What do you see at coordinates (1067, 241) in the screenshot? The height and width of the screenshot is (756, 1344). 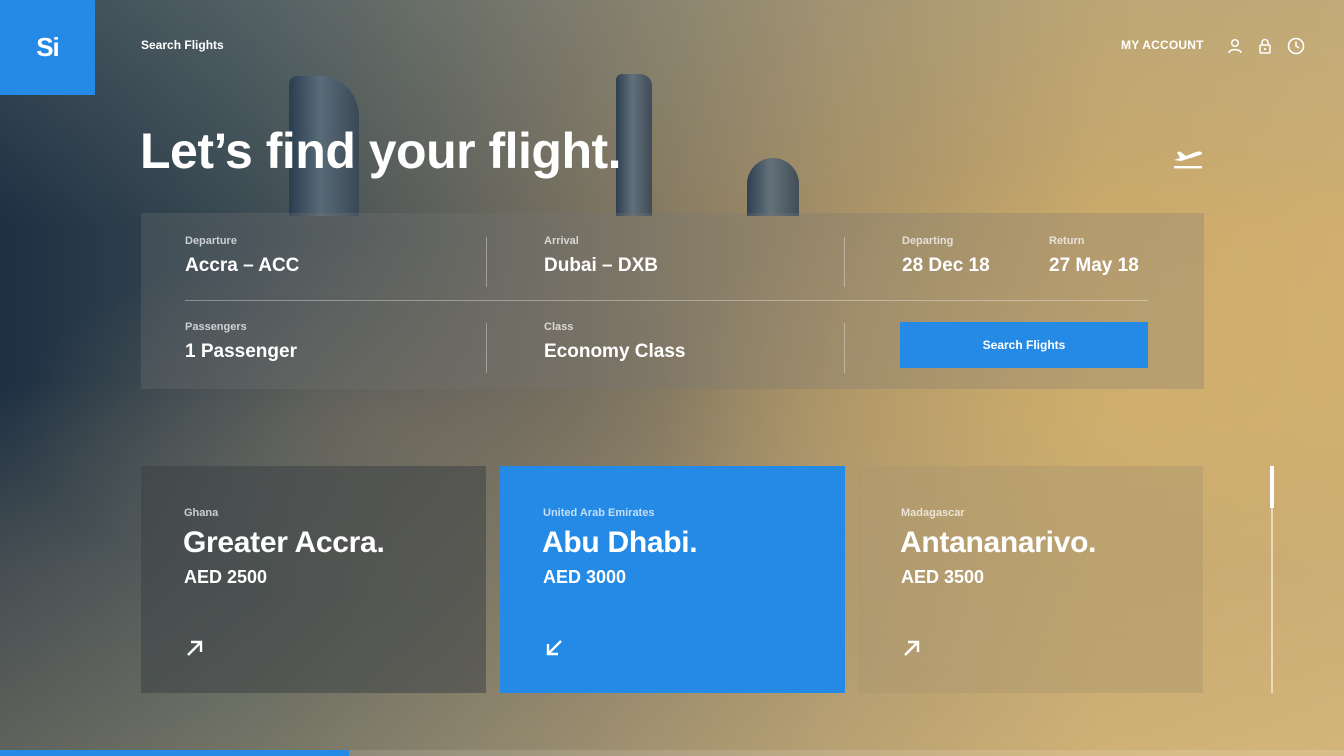 I see `return-label: Return` at bounding box center [1067, 241].